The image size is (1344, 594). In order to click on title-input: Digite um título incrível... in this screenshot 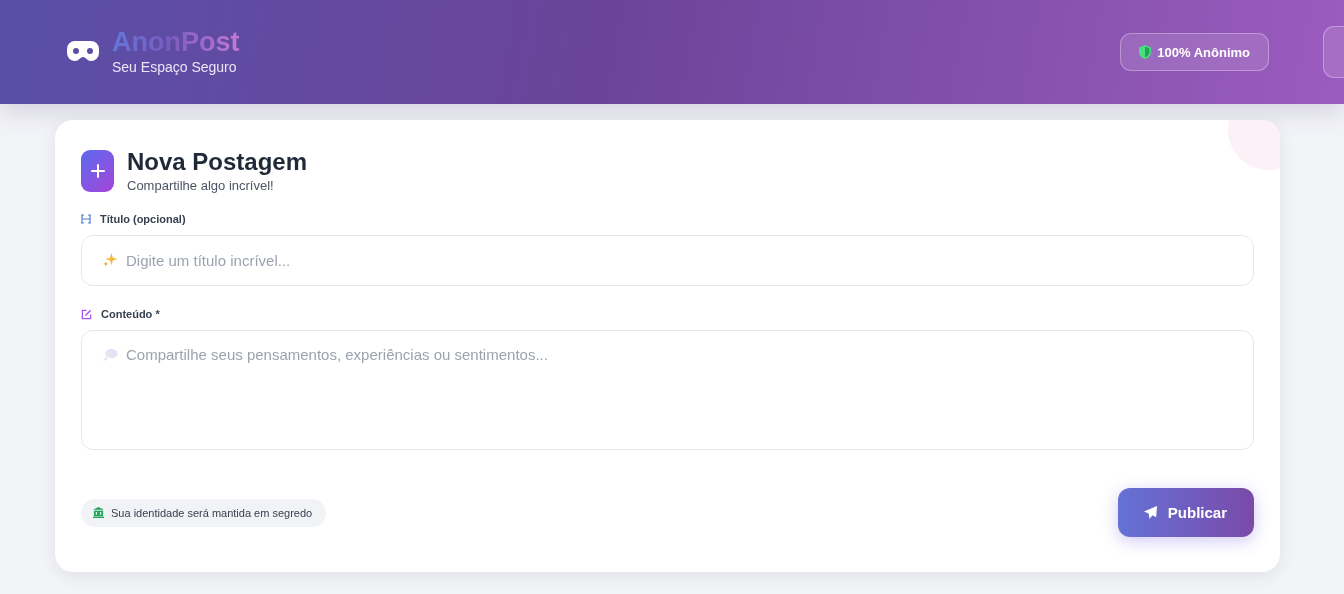, I will do `click(667, 260)`.